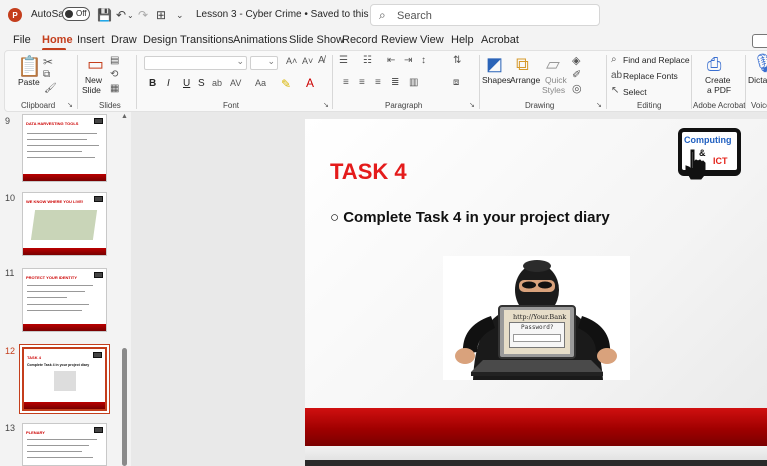 The image size is (767, 466). I want to click on shape-fill-icon: ◈, so click(576, 60).